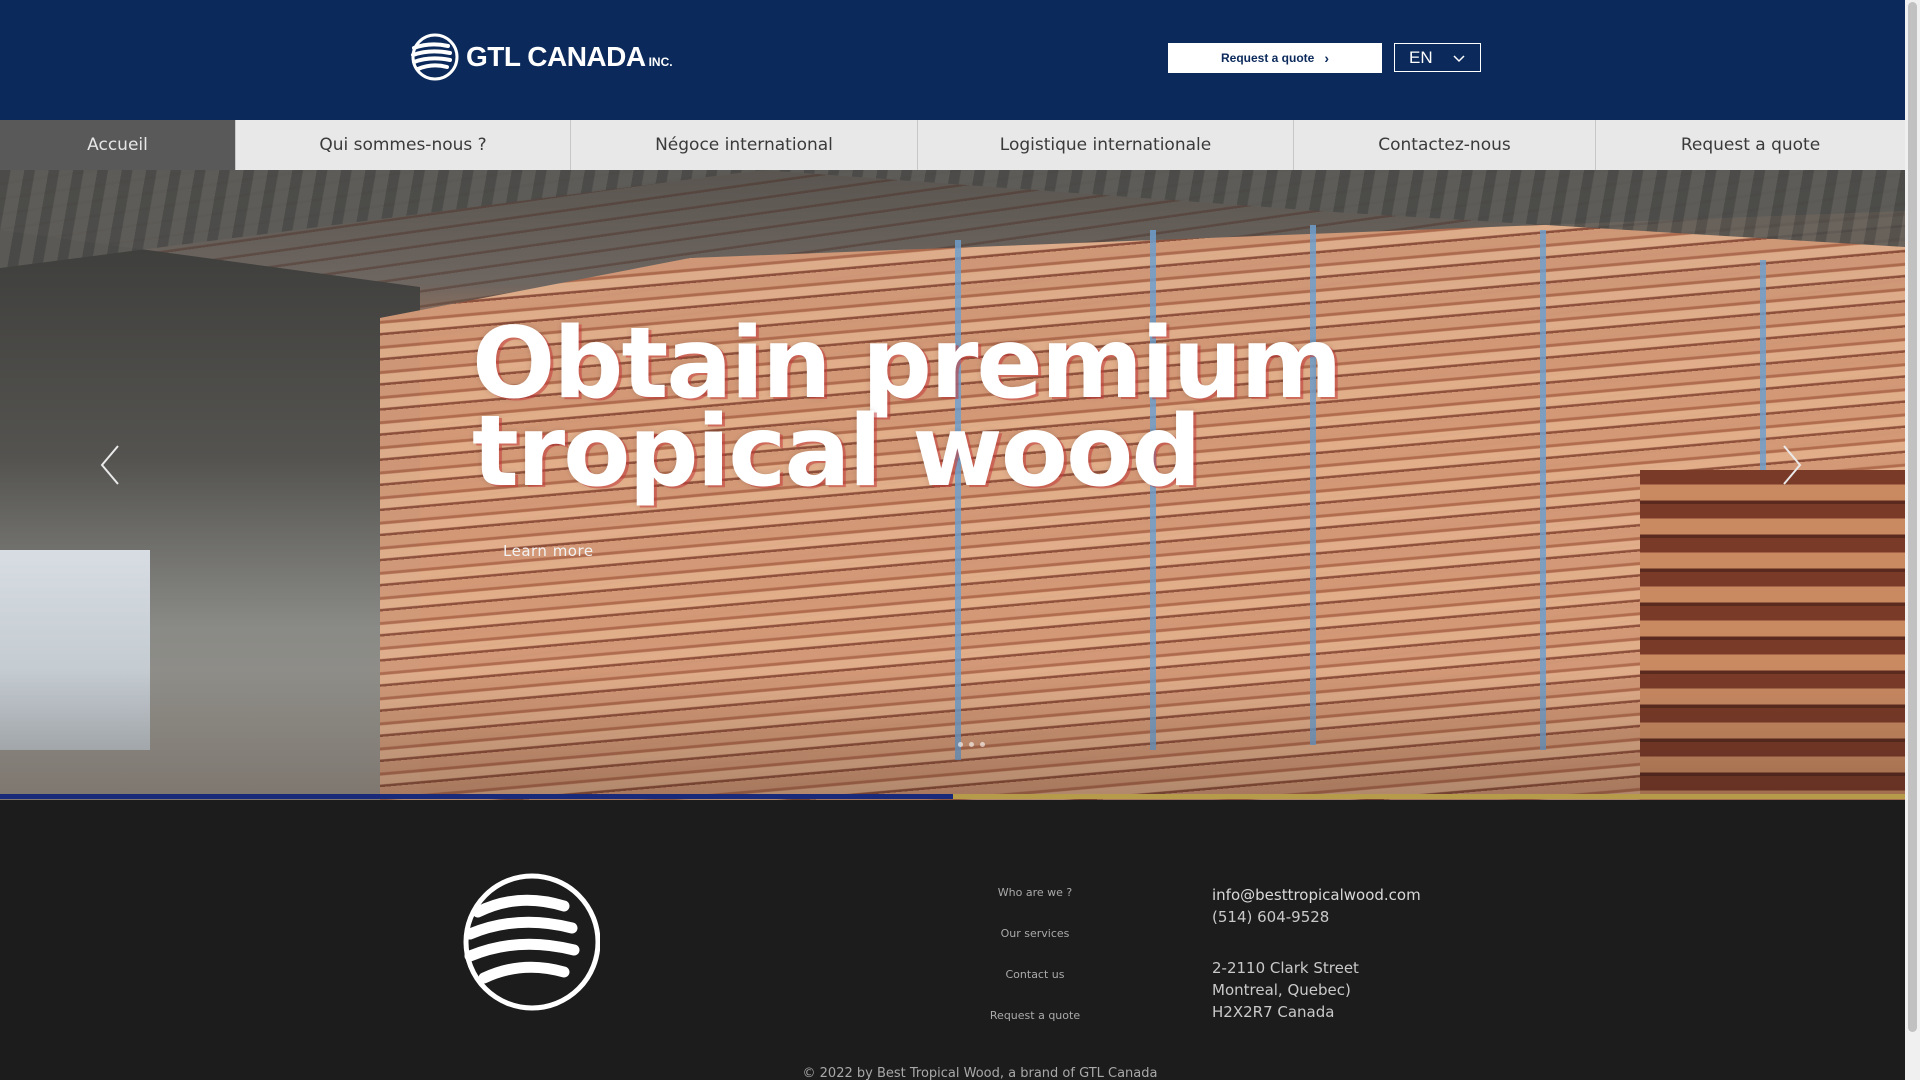  I want to click on contact-address-line-2: Montreal, Quebec), so click(1281, 990).